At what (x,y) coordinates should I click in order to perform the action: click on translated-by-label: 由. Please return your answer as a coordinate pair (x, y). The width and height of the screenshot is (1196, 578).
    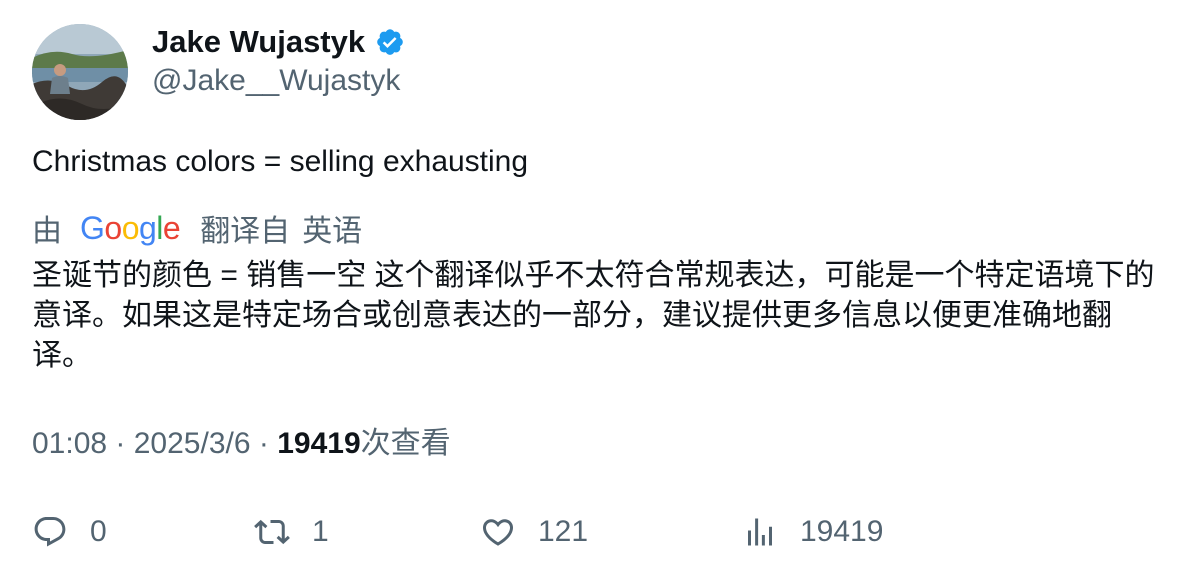
    Looking at the image, I should click on (47, 231).